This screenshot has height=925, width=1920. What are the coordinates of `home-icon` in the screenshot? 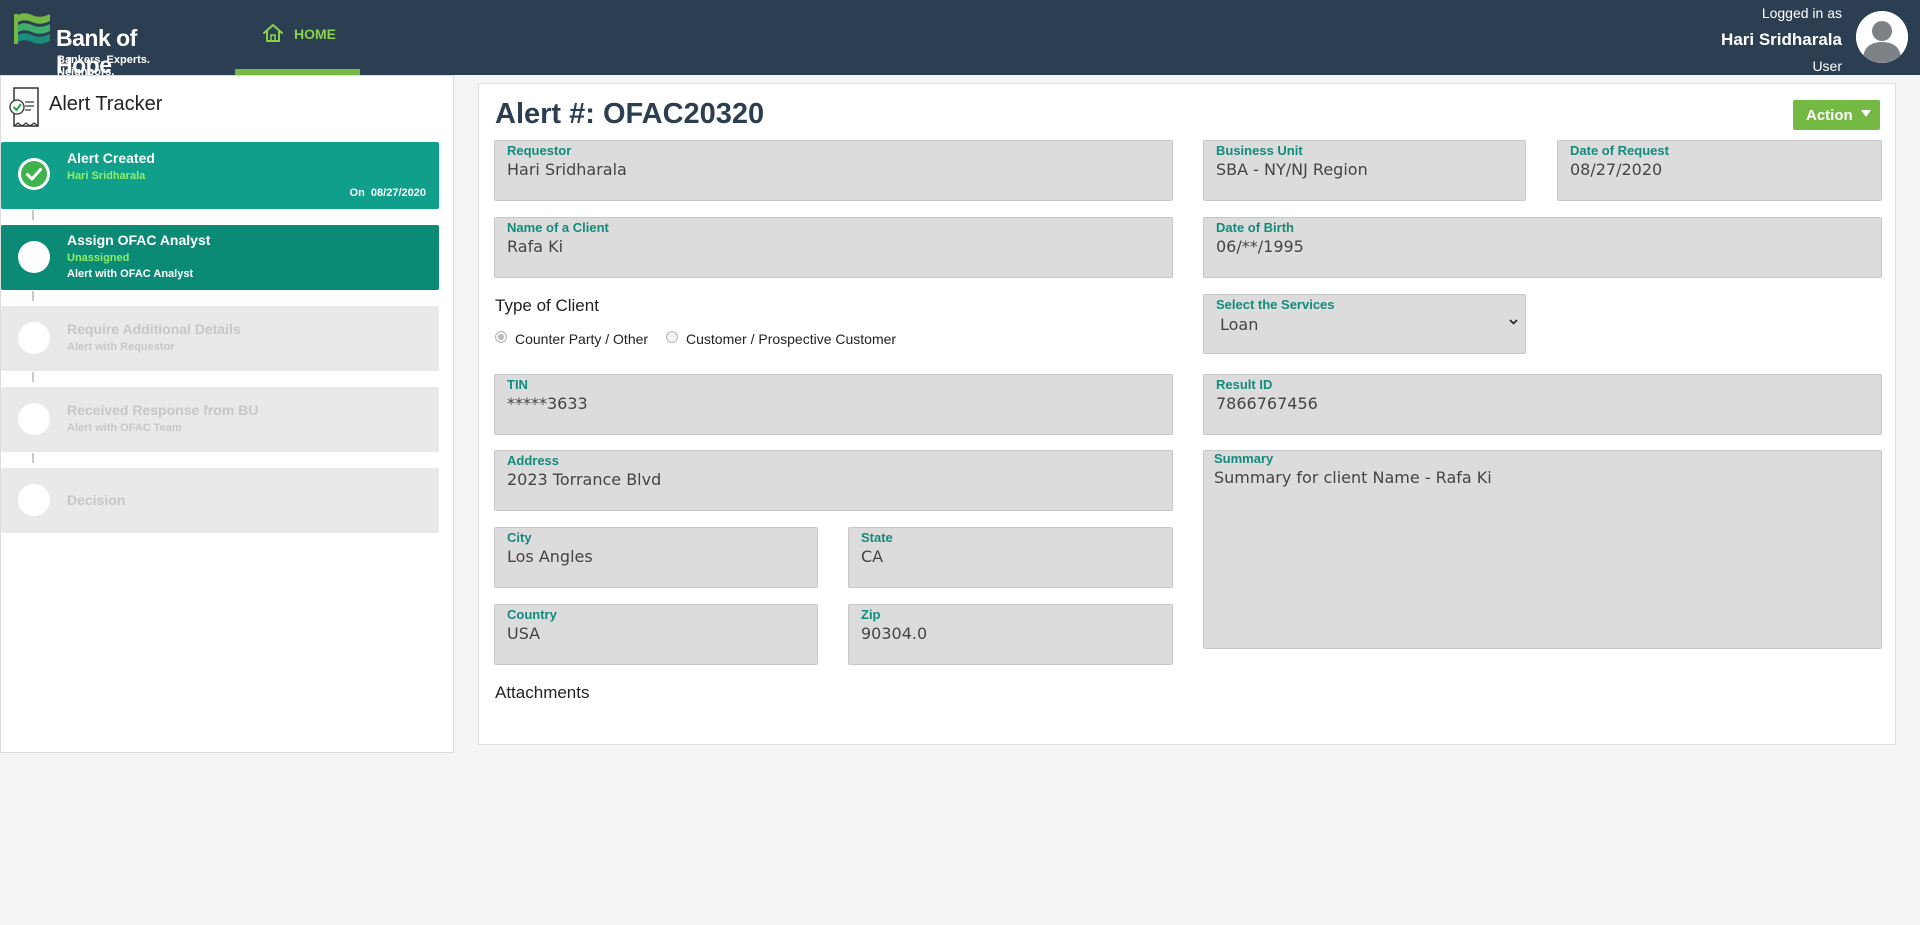 It's located at (273, 33).